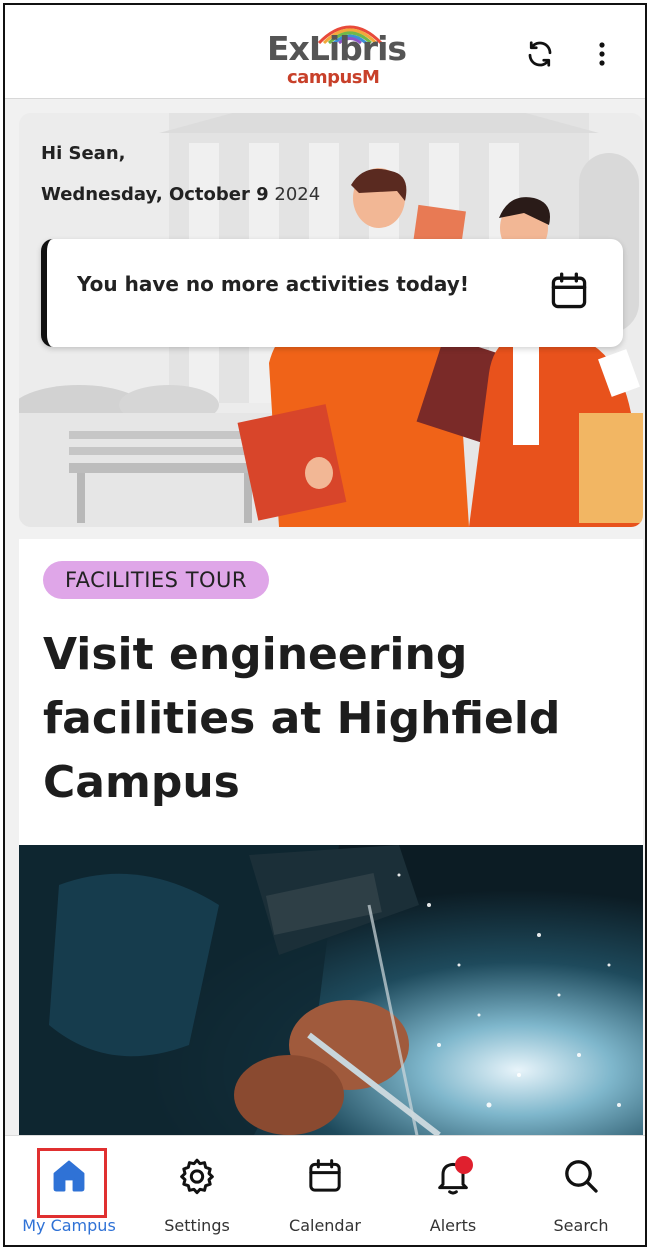  I want to click on bell-icon, so click(453, 1176).